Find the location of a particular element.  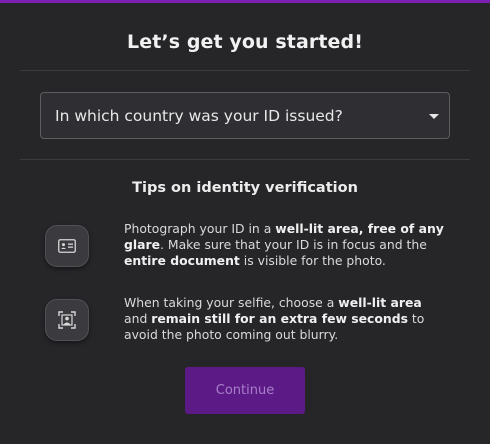

tip-text-segment: When taking your selfie, choose a is located at coordinates (231, 302).